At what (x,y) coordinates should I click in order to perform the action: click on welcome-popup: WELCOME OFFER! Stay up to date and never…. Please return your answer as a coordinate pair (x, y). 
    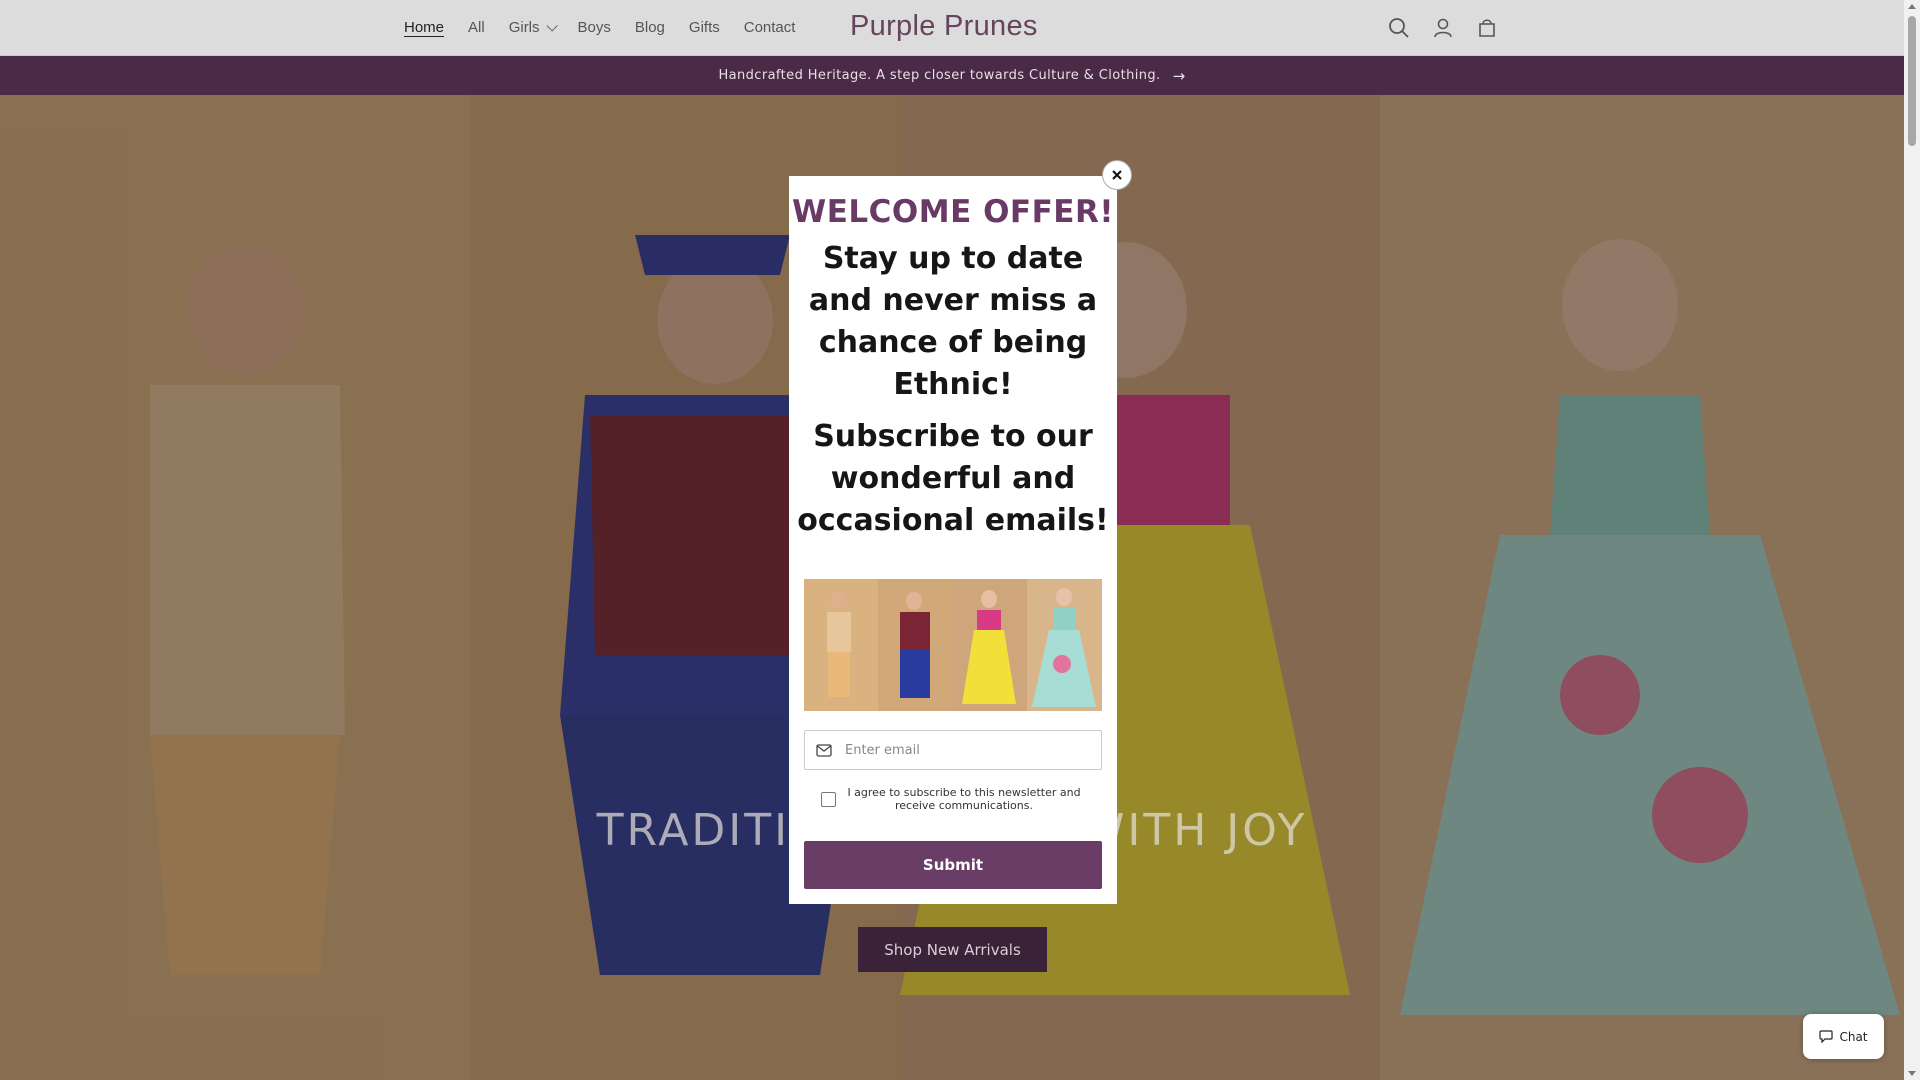
    Looking at the image, I should click on (953, 540).